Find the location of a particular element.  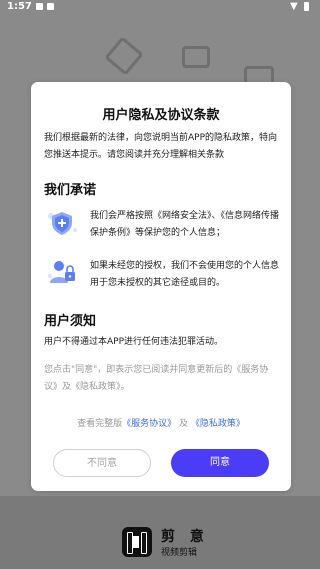

dialog-title: 用户隐私及协议条款 is located at coordinates (161, 115).